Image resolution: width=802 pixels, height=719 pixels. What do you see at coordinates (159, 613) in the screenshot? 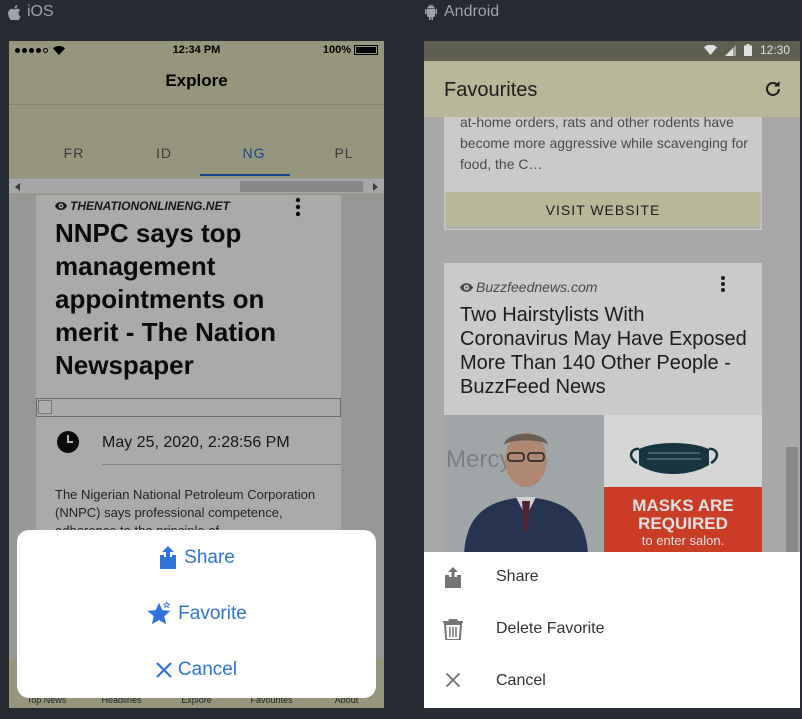
I see `star-icon` at bounding box center [159, 613].